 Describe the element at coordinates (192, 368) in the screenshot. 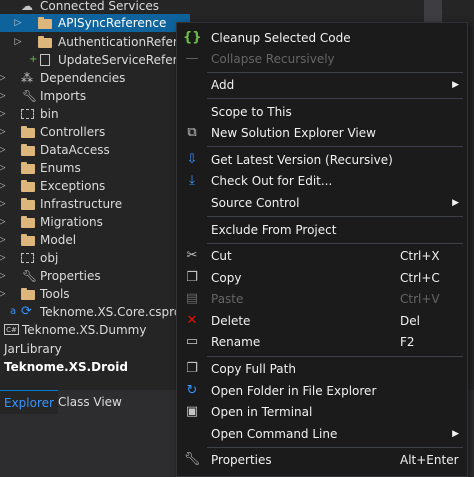

I see `copy-path-icon: ❐` at that location.